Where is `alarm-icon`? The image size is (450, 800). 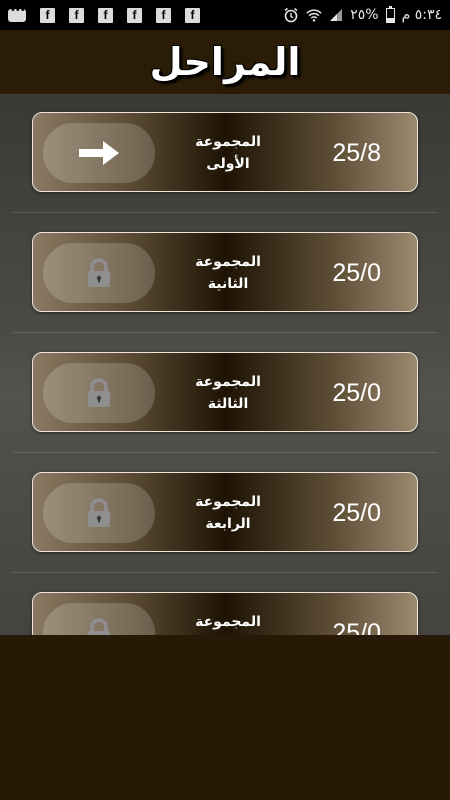
alarm-icon is located at coordinates (291, 15).